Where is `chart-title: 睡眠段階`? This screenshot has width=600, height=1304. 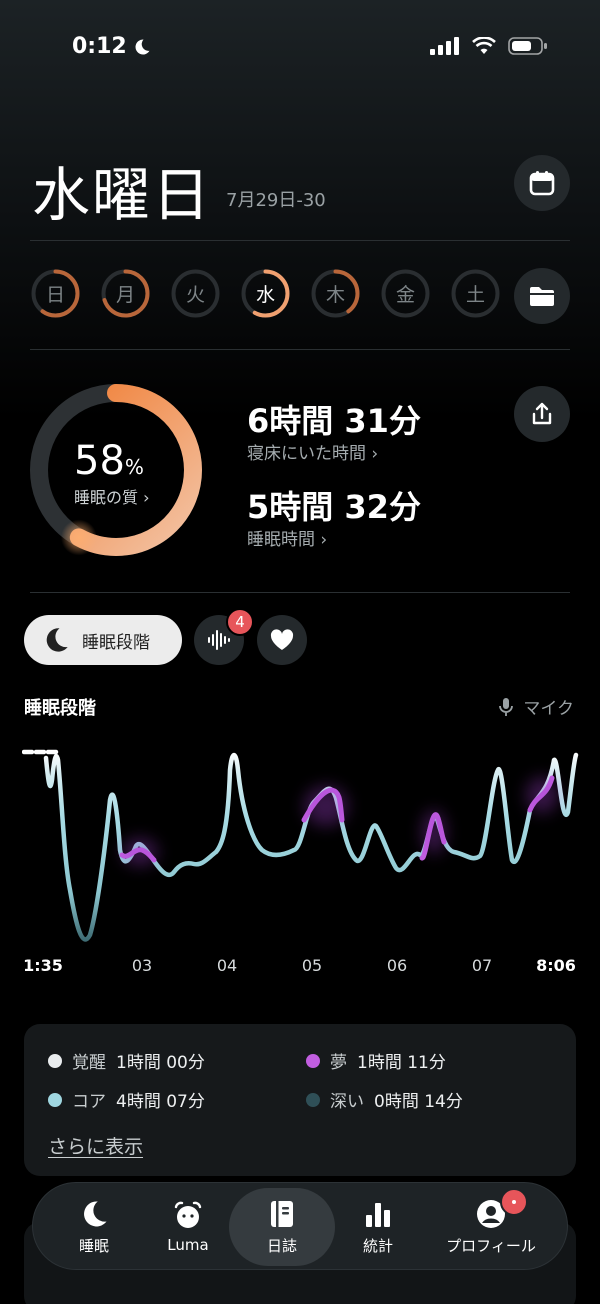
chart-title: 睡眠段階 is located at coordinates (60, 708).